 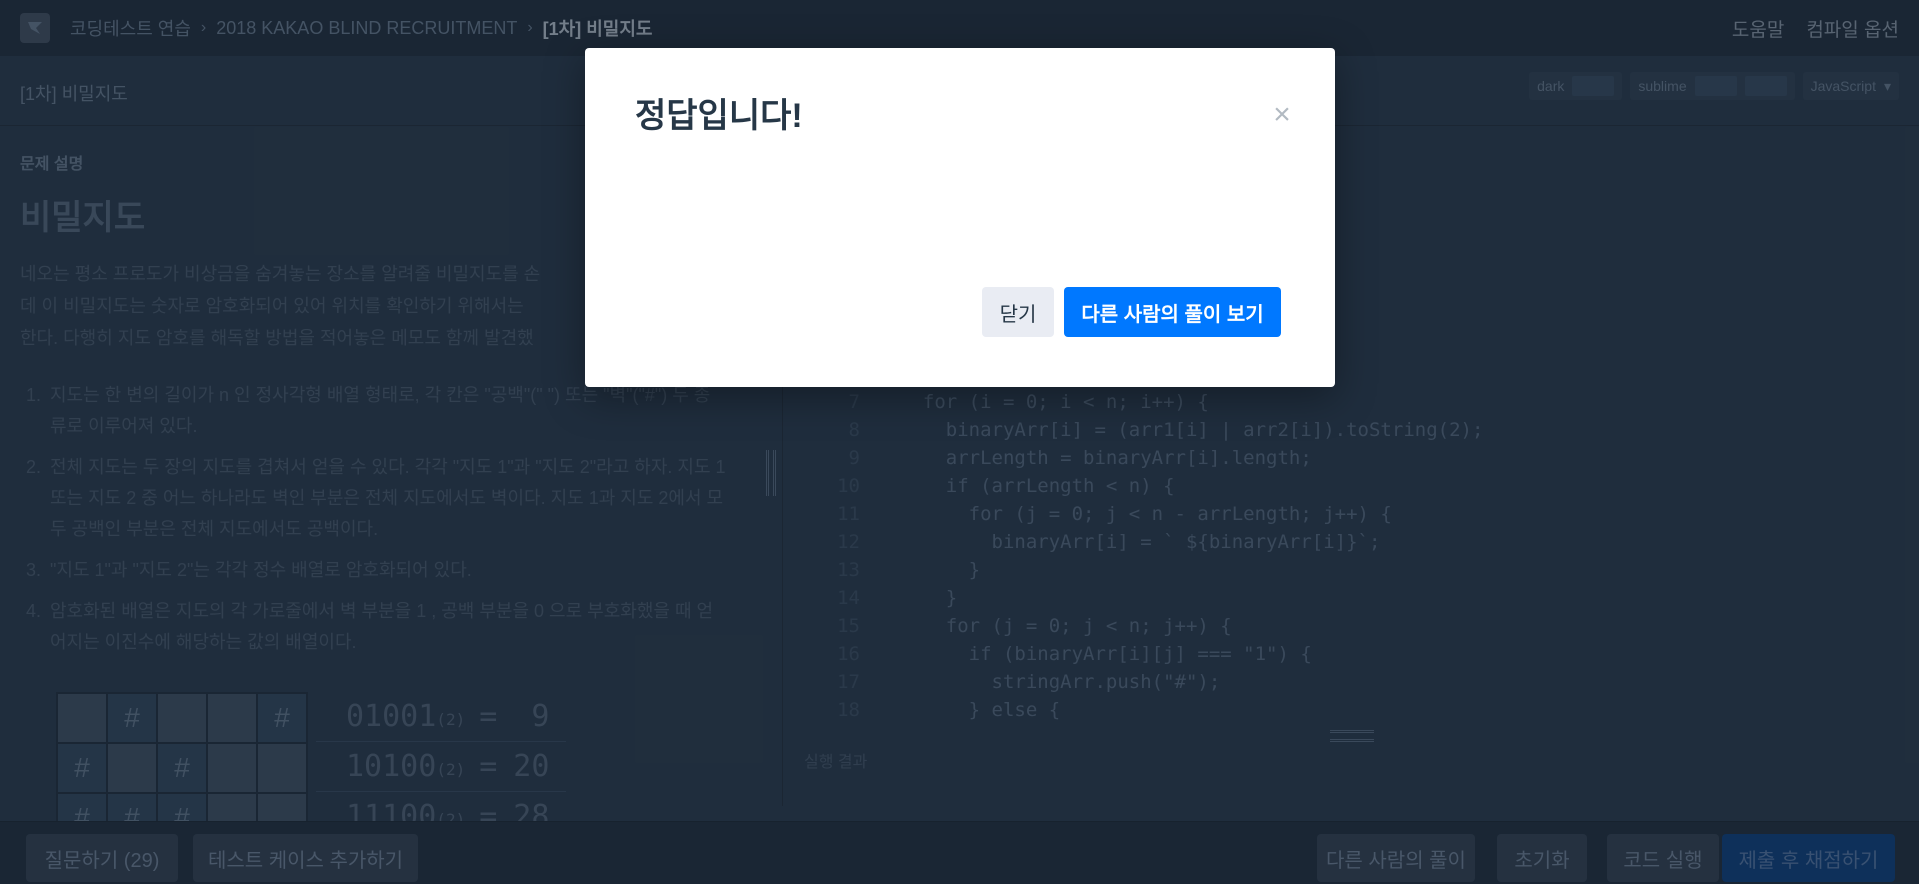 I want to click on close-icon: ×, so click(x=1282, y=115).